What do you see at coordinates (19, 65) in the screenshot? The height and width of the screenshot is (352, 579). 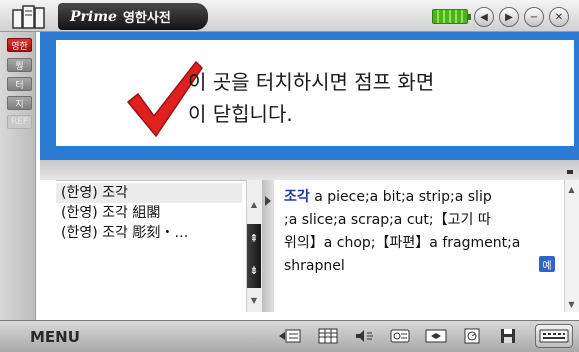 I see `sidebar-tab-2: 뭥` at bounding box center [19, 65].